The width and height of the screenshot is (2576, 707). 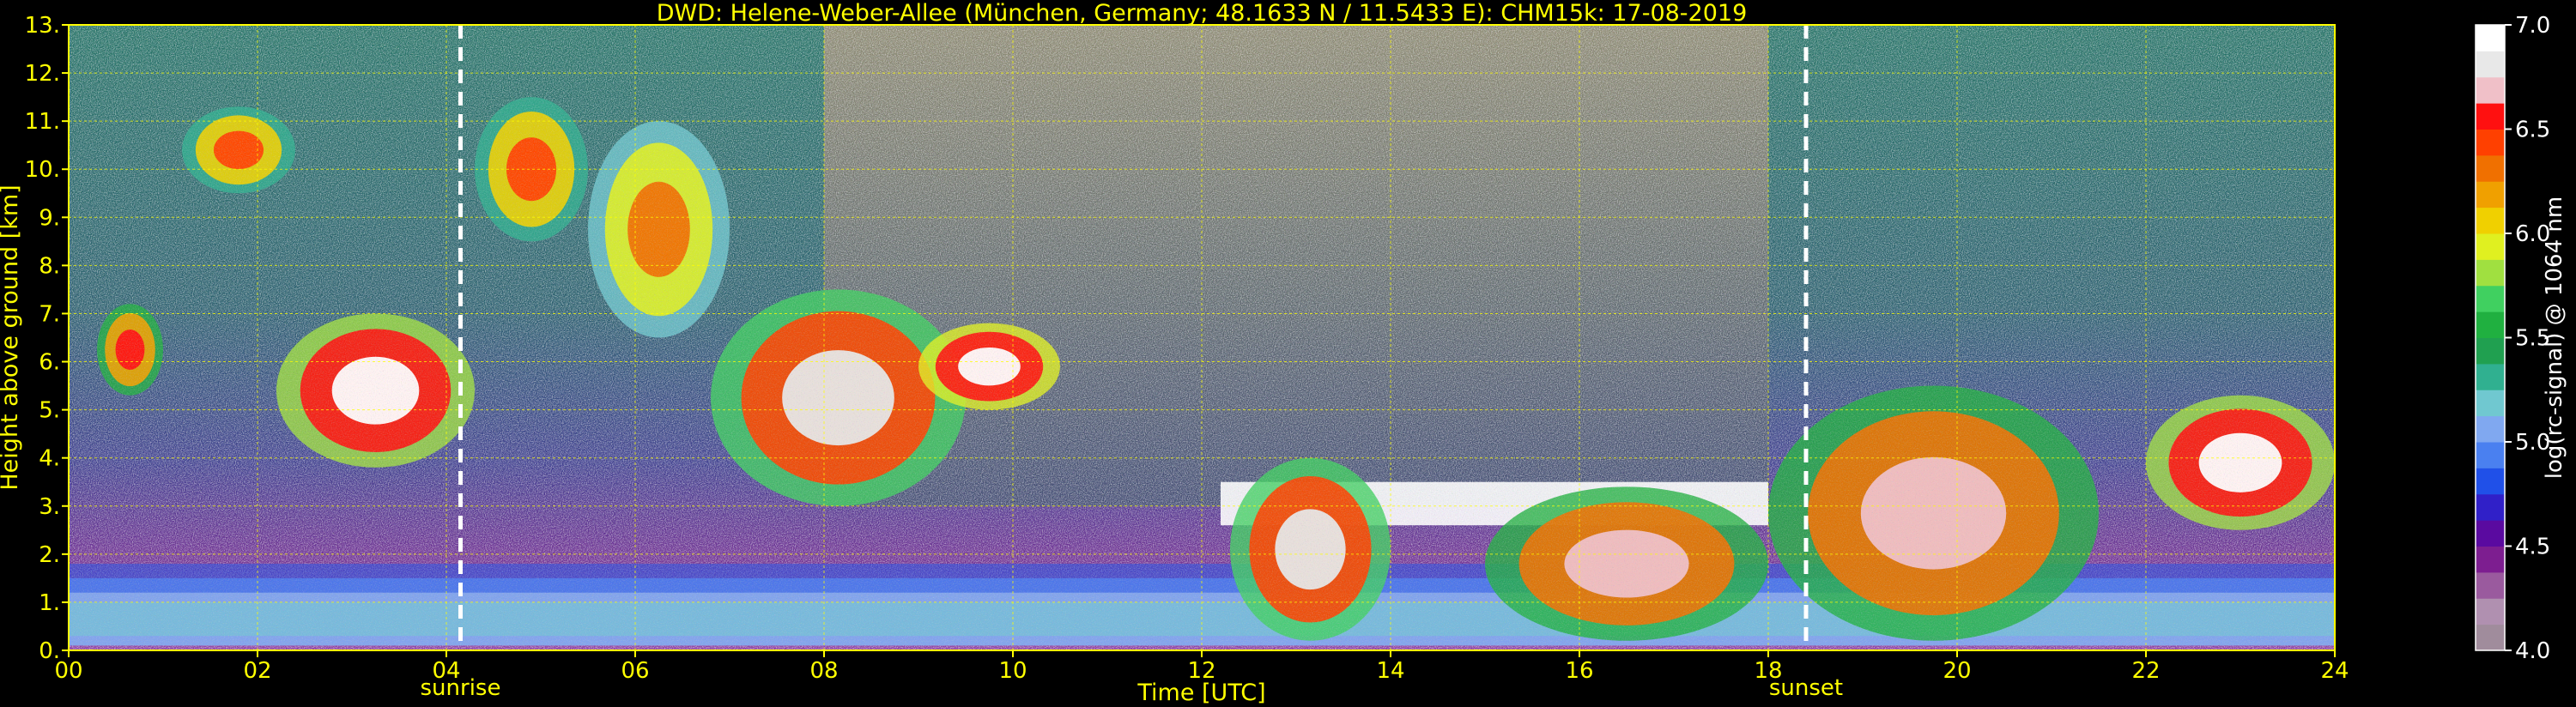 I want to click on colorbar-tick-label: 4.5, so click(x=2532, y=547).